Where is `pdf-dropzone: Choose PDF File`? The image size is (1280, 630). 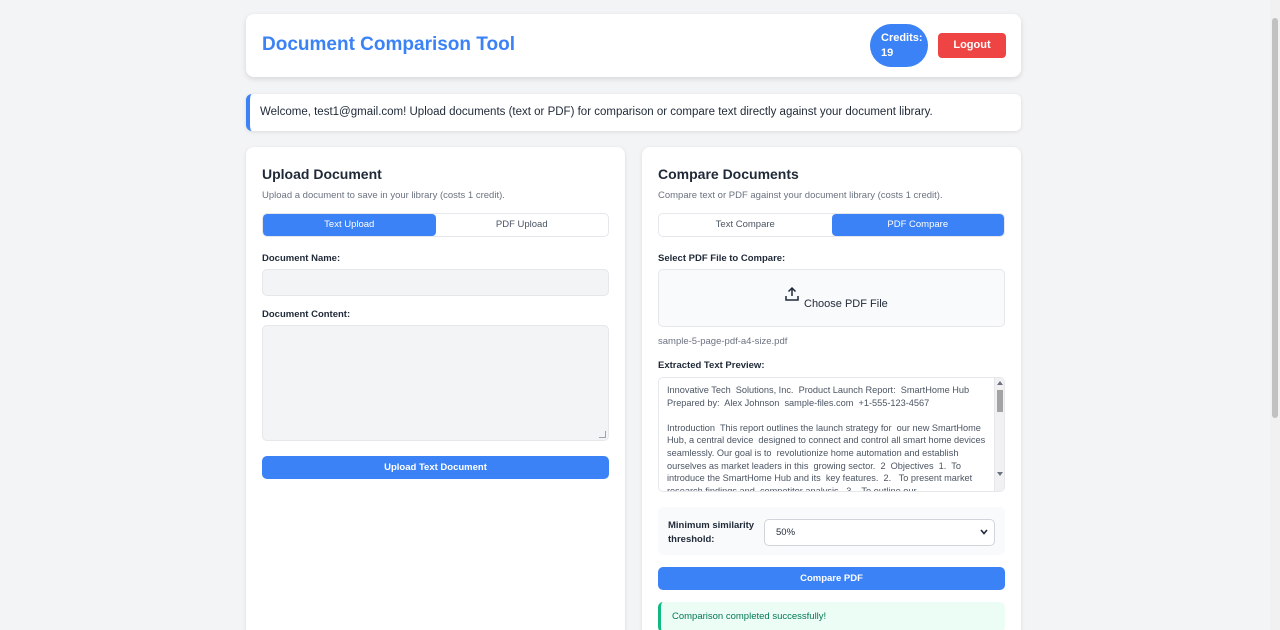
pdf-dropzone: Choose PDF File is located at coordinates (831, 298).